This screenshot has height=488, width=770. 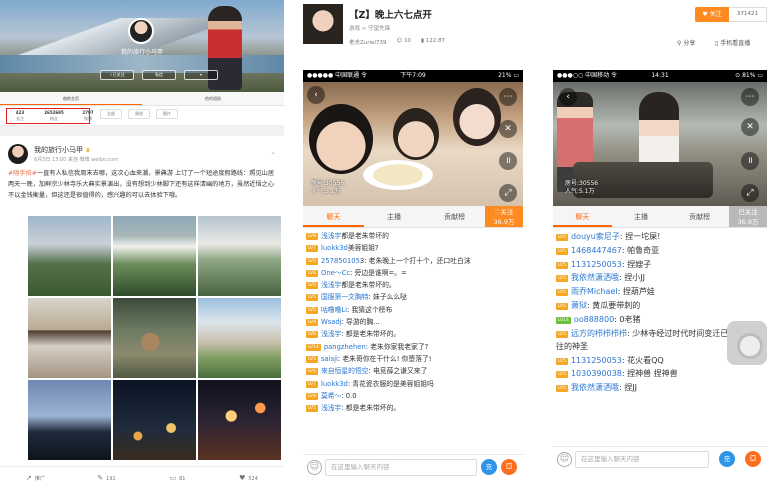 I want to click on chat-username: 莫希～, so click(x=331, y=396).